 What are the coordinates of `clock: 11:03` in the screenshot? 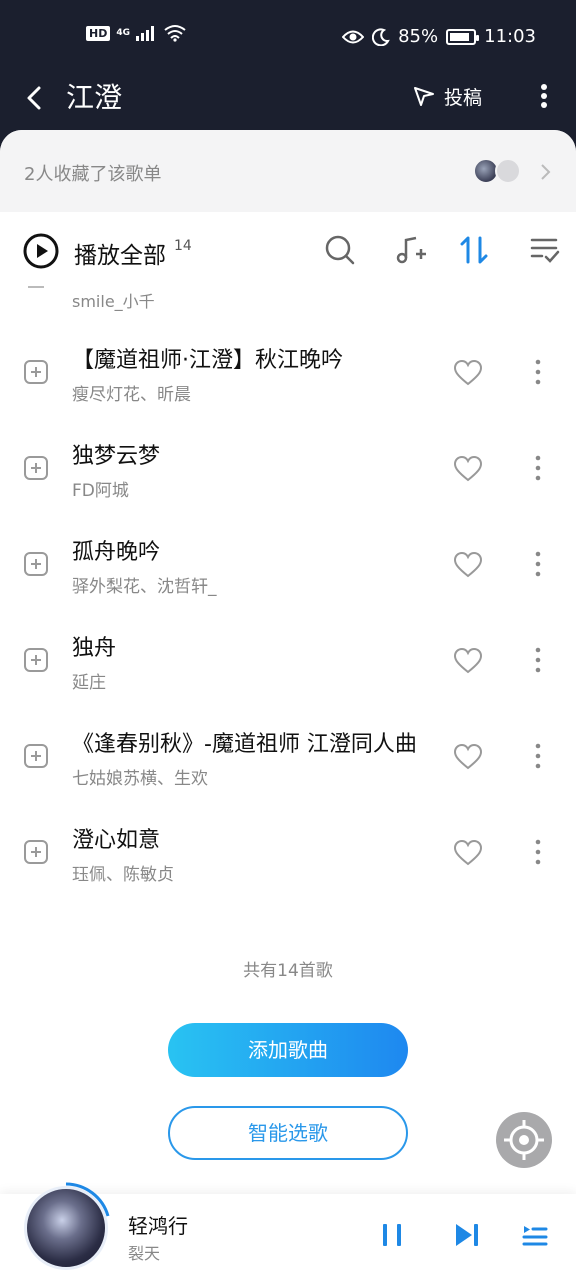 It's located at (510, 36).